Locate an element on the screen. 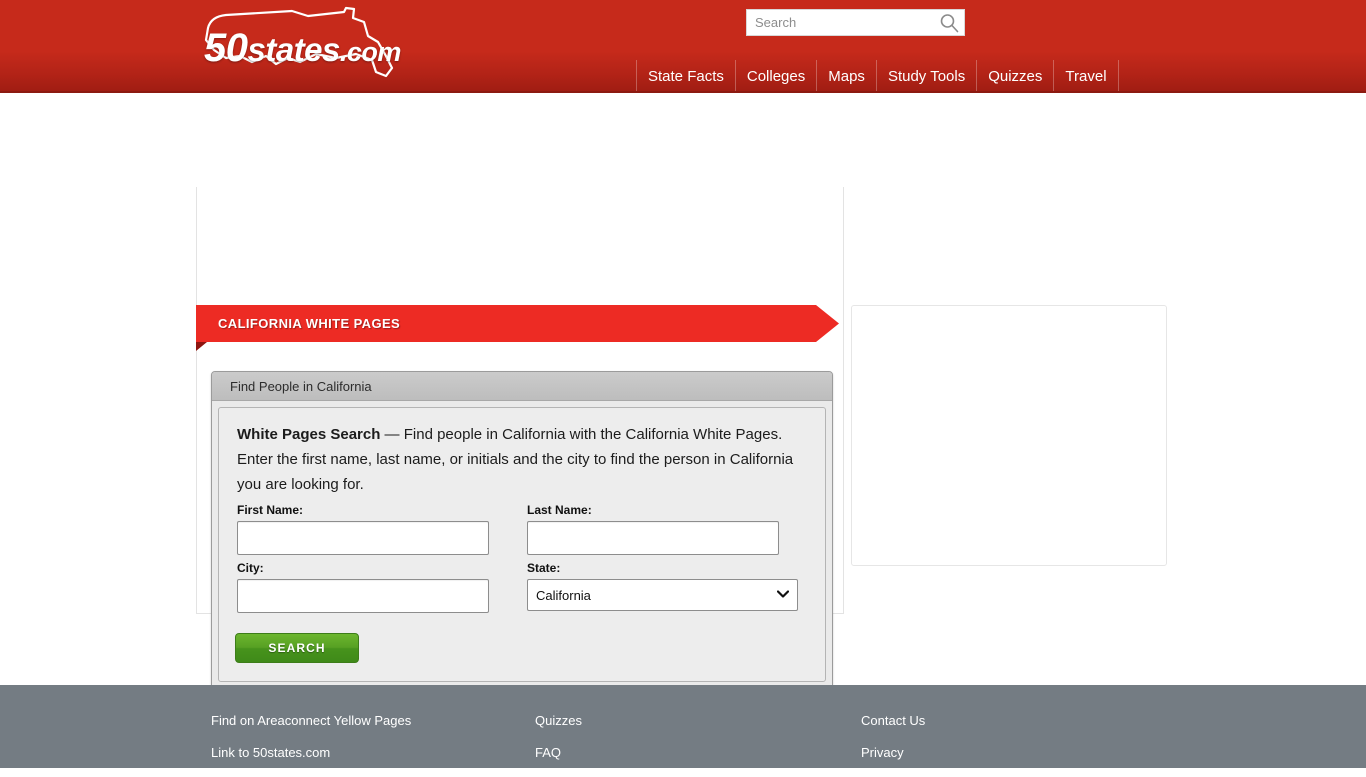 The height and width of the screenshot is (777, 1366). site-logo: 50states.com is located at coordinates (311, 46).